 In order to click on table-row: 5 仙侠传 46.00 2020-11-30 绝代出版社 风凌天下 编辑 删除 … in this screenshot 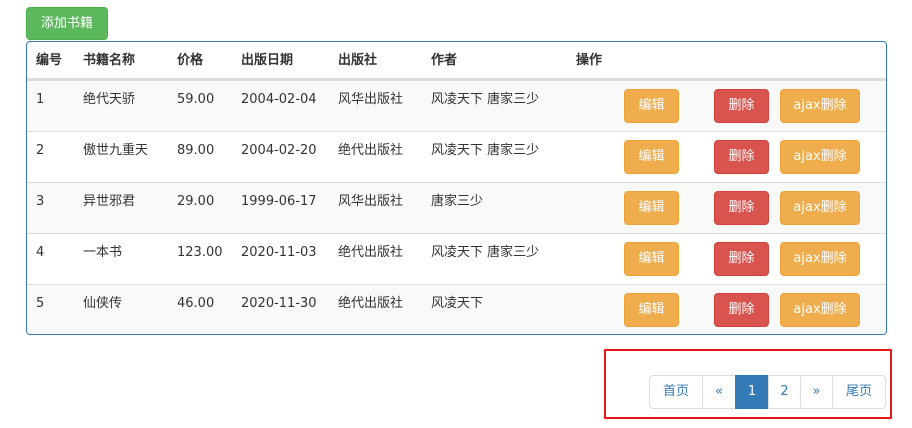, I will do `click(456, 309)`.